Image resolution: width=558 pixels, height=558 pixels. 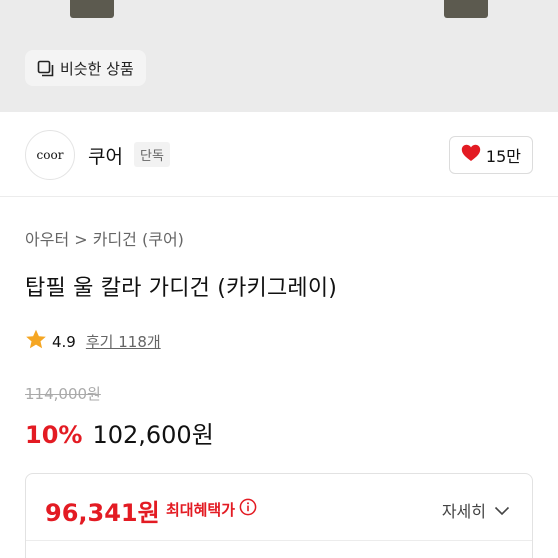 What do you see at coordinates (97, 68) in the screenshot?
I see `similar-products-label: 비슷한 상품` at bounding box center [97, 68].